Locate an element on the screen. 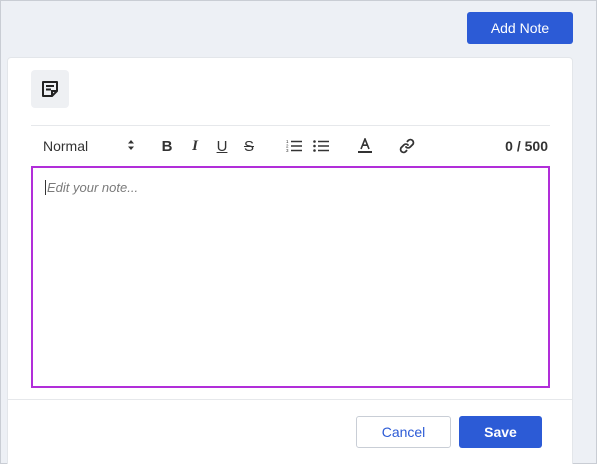 This screenshot has height=464, width=597. footer-divider is located at coordinates (290, 399).